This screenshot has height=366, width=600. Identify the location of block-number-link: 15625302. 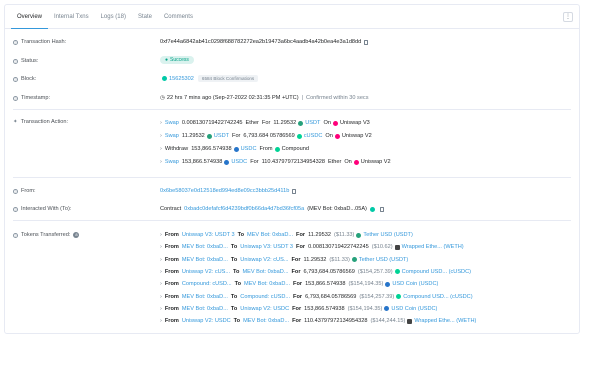
(181, 79).